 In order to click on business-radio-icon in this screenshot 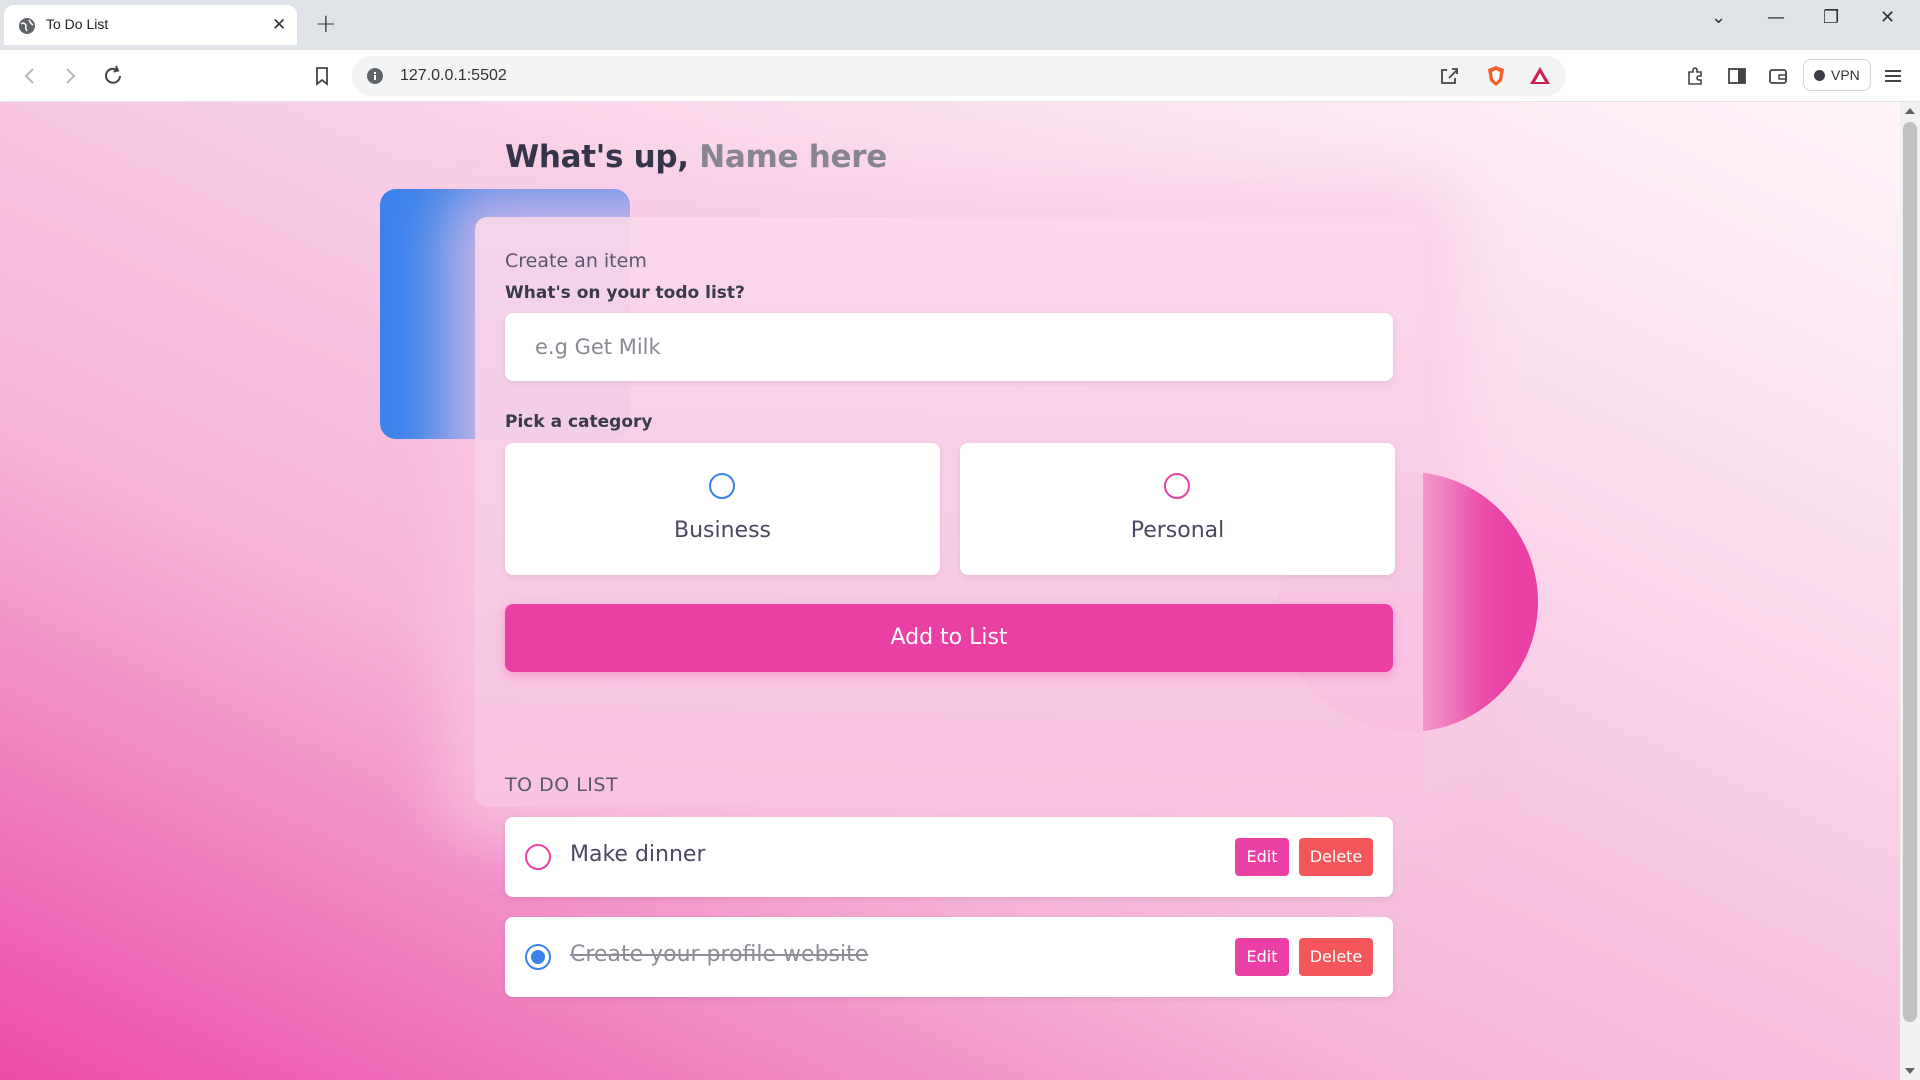, I will do `click(722, 486)`.